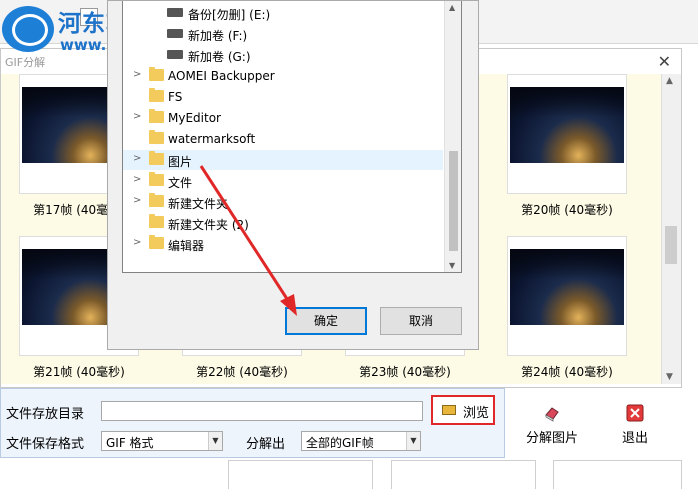  I want to click on tree-item-selected: > 图片, so click(283, 160).